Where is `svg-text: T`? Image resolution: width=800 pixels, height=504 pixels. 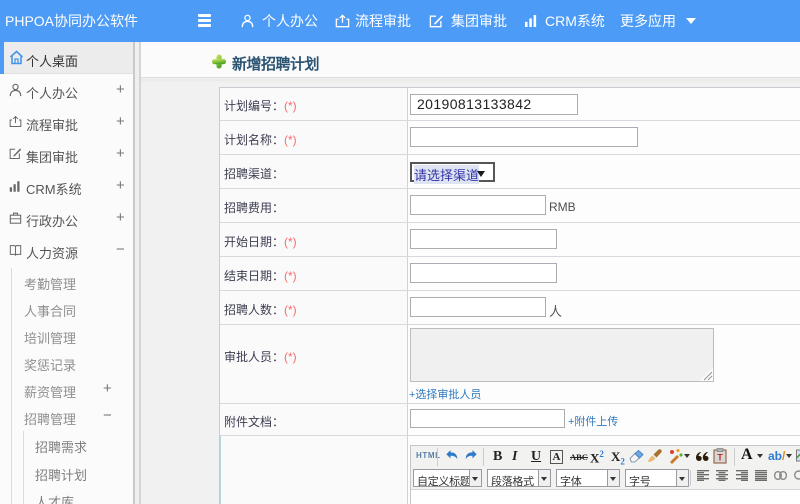
svg-text: T is located at coordinates (720, 458).